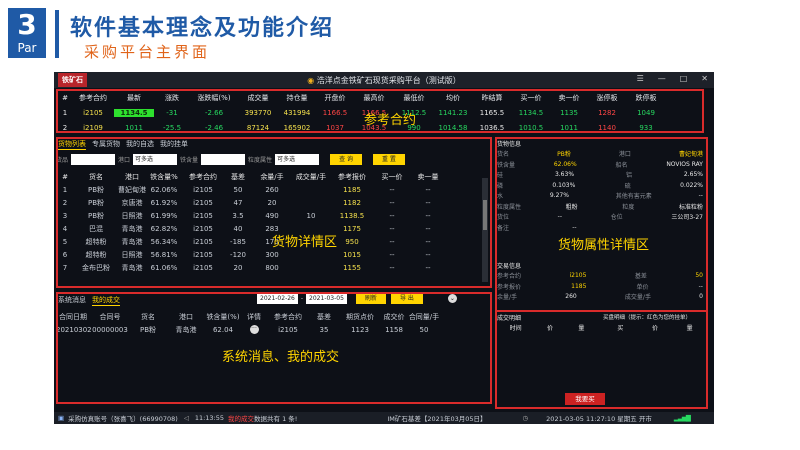 The width and height of the screenshot is (800, 450). I want to click on status-user: 采购仿真账号（张喜飞）(66990708), so click(123, 419).